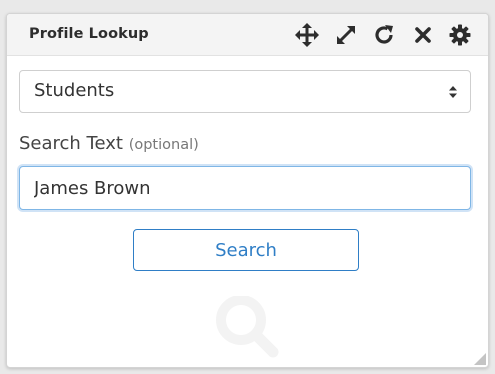 Image resolution: width=495 pixels, height=374 pixels. I want to click on search-input, so click(245, 188).